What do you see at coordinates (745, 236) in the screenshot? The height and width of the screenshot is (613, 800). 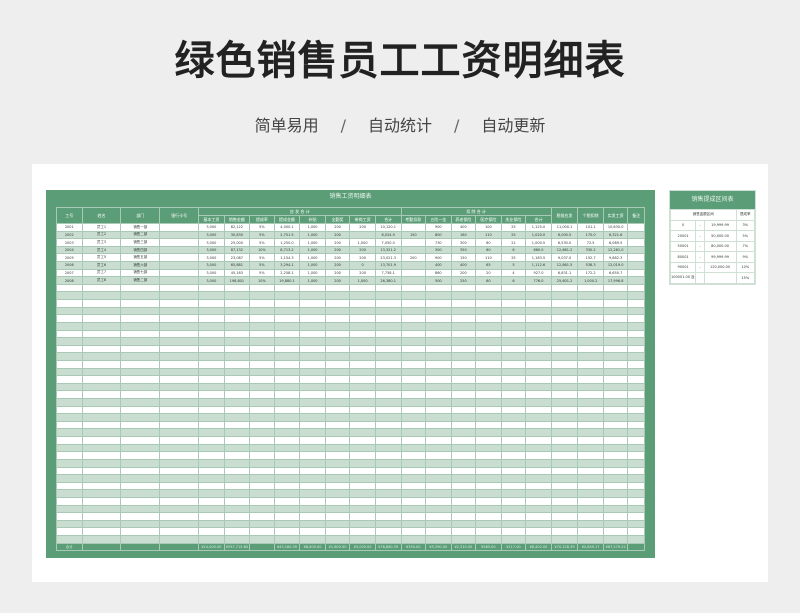 I see `commission-cell: 5%` at bounding box center [745, 236].